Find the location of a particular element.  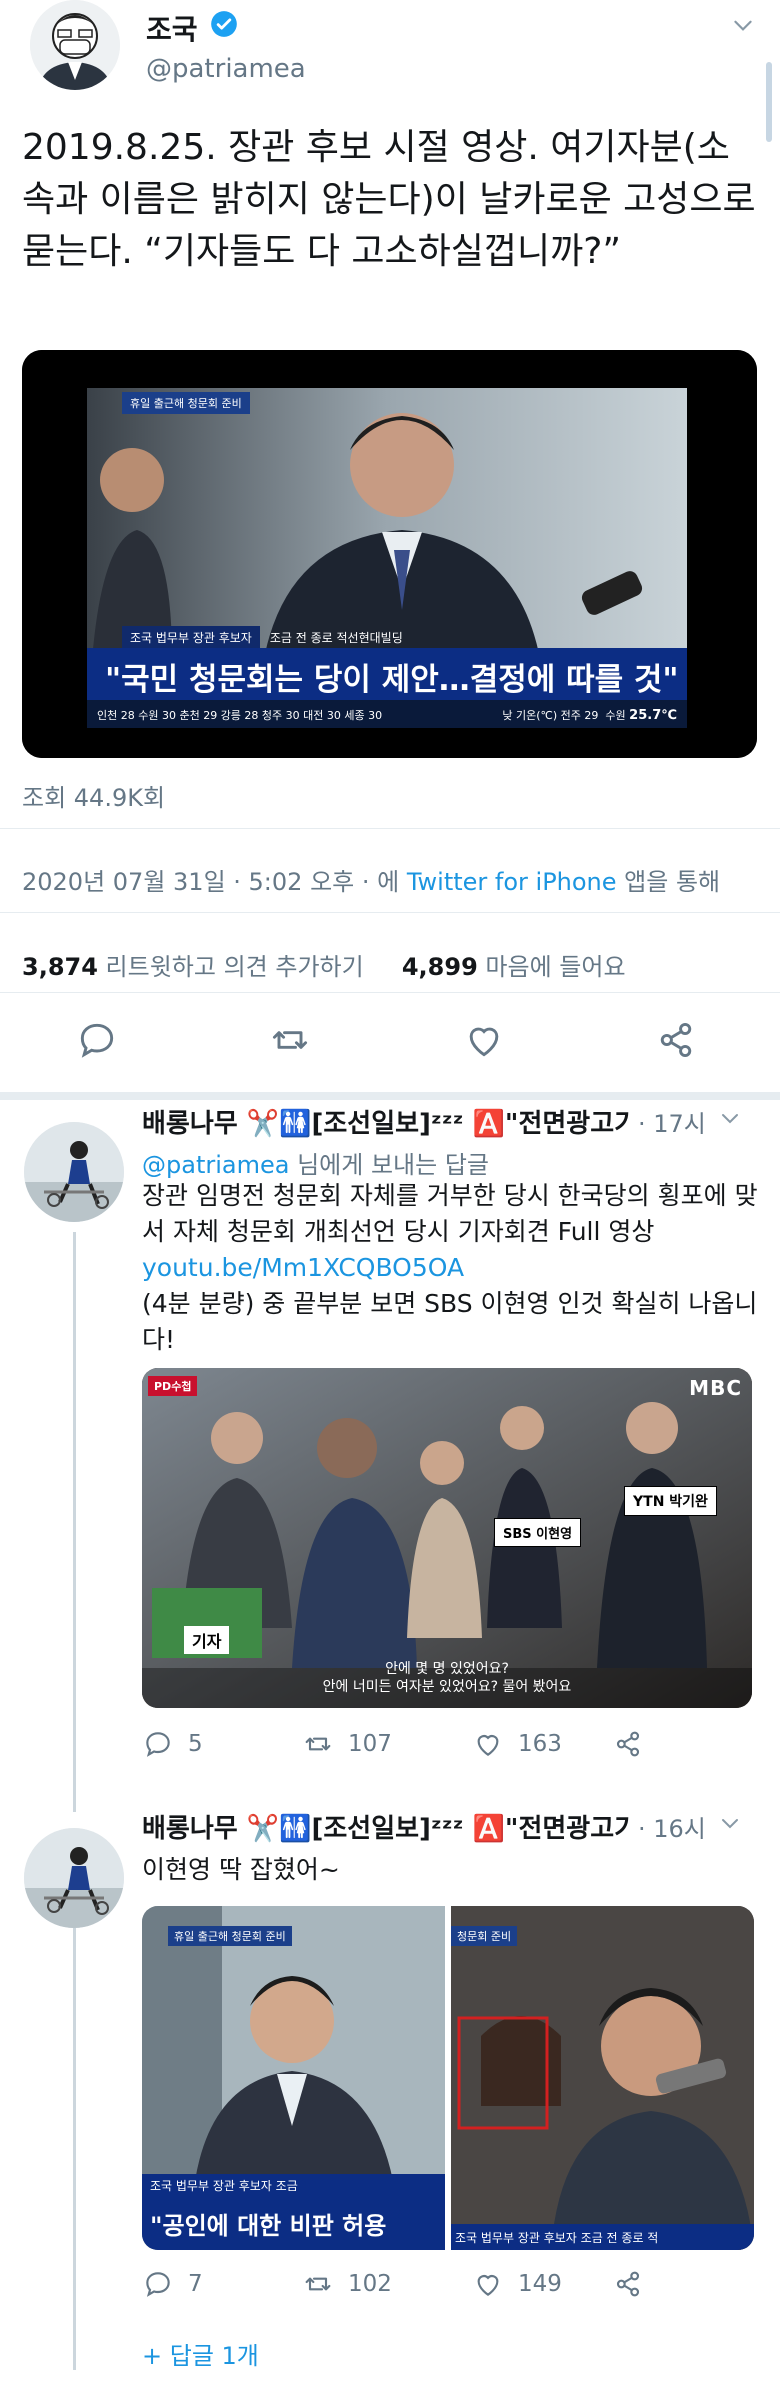

reply-action-retweet: 107 is located at coordinates (347, 1744).